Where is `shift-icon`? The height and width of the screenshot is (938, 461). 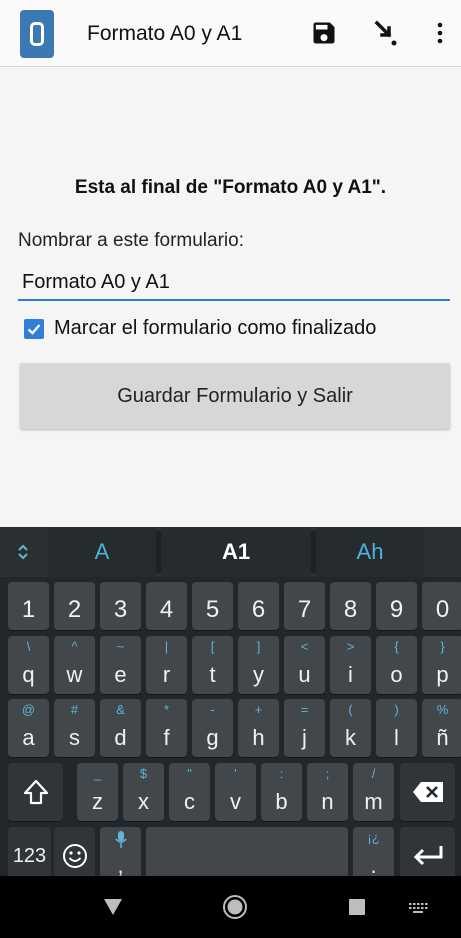
shift-icon is located at coordinates (36, 792).